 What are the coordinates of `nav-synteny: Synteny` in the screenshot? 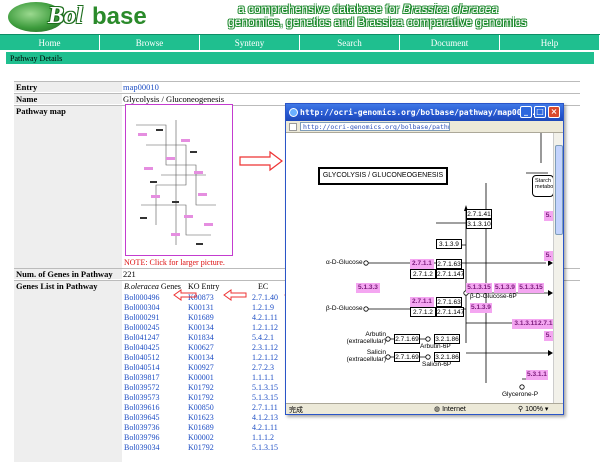 It's located at (250, 42).